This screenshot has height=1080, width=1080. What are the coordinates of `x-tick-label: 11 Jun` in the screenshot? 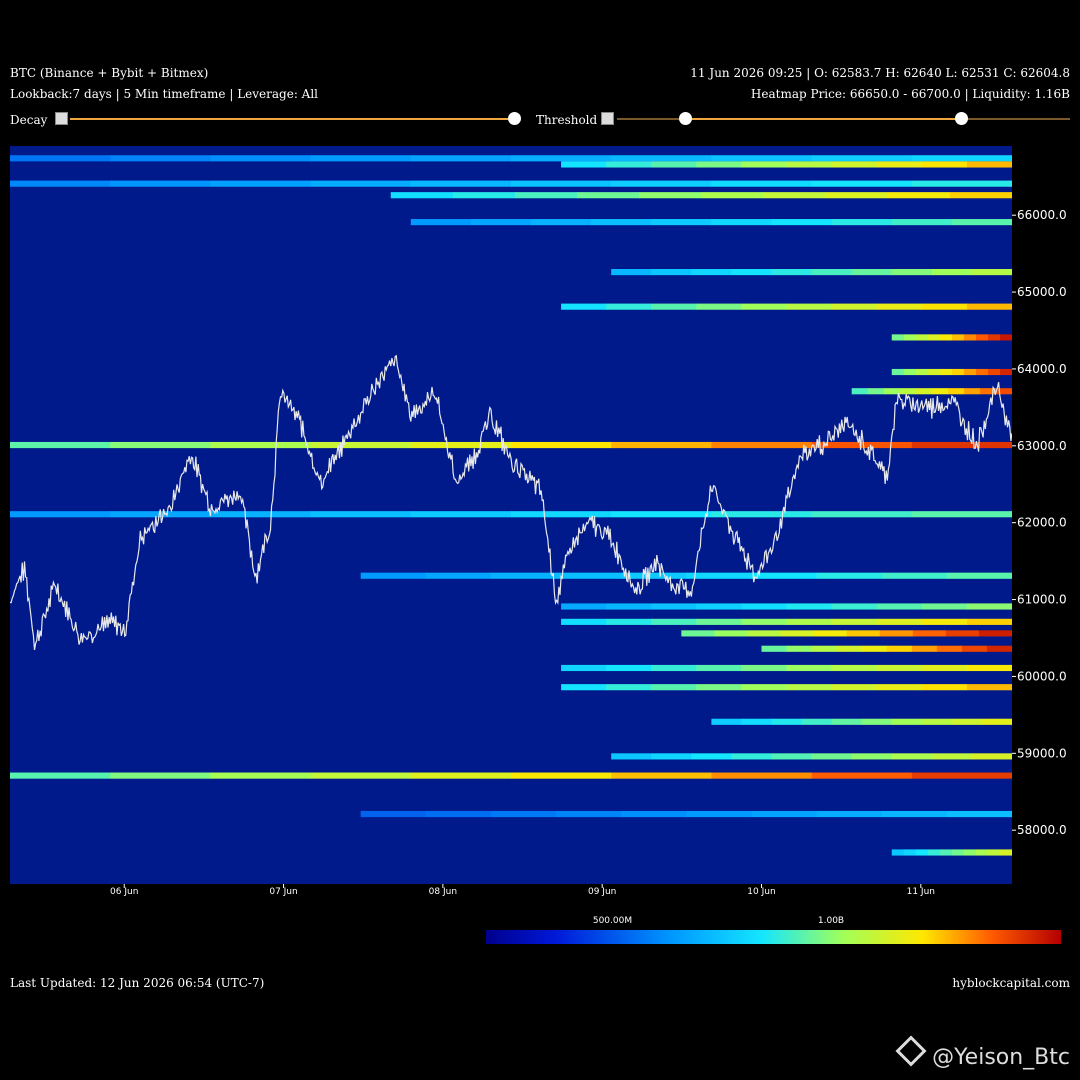 It's located at (921, 892).